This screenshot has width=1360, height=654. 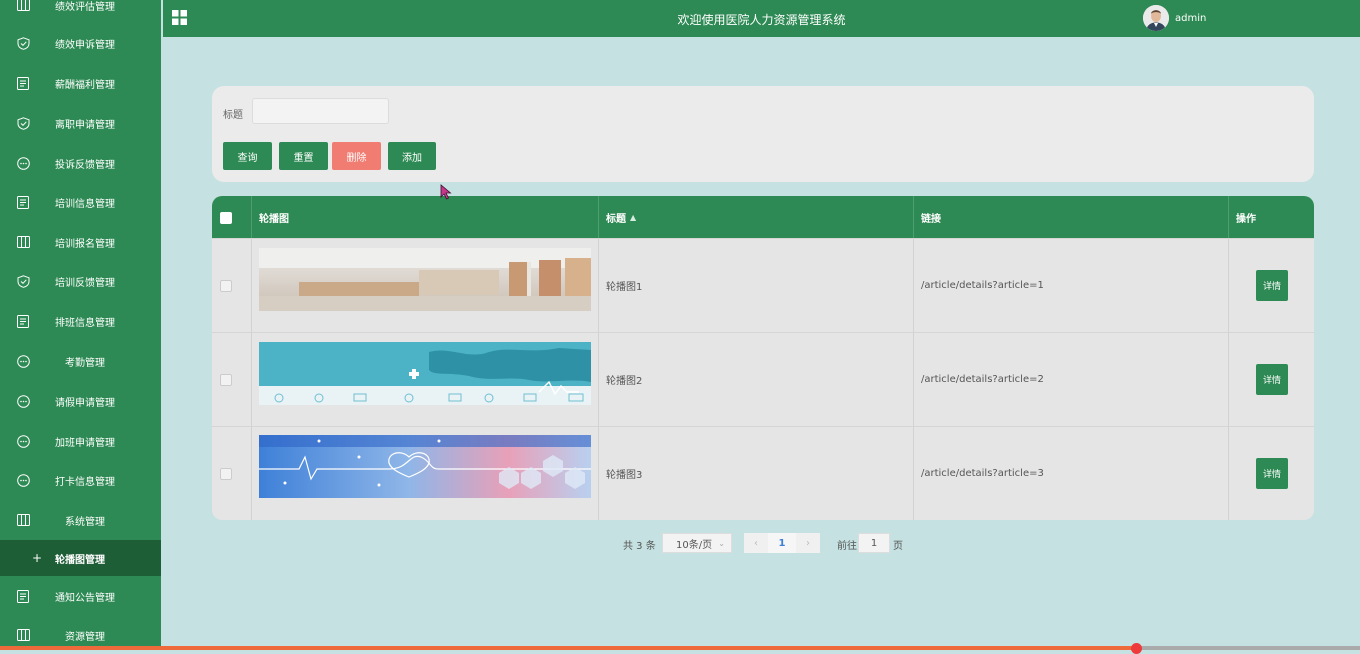 I want to click on column-header-title-label: 标题, so click(x=616, y=219).